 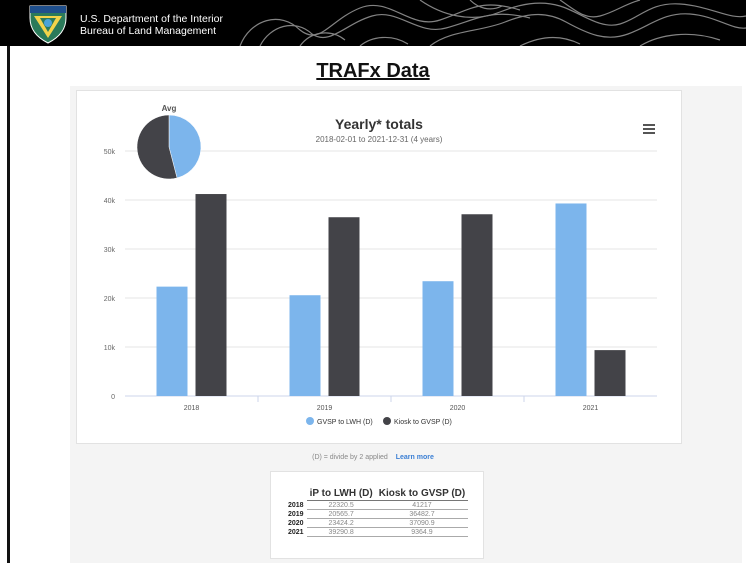 What do you see at coordinates (341, 505) in the screenshot?
I see `gvsp-cell: 22320.5` at bounding box center [341, 505].